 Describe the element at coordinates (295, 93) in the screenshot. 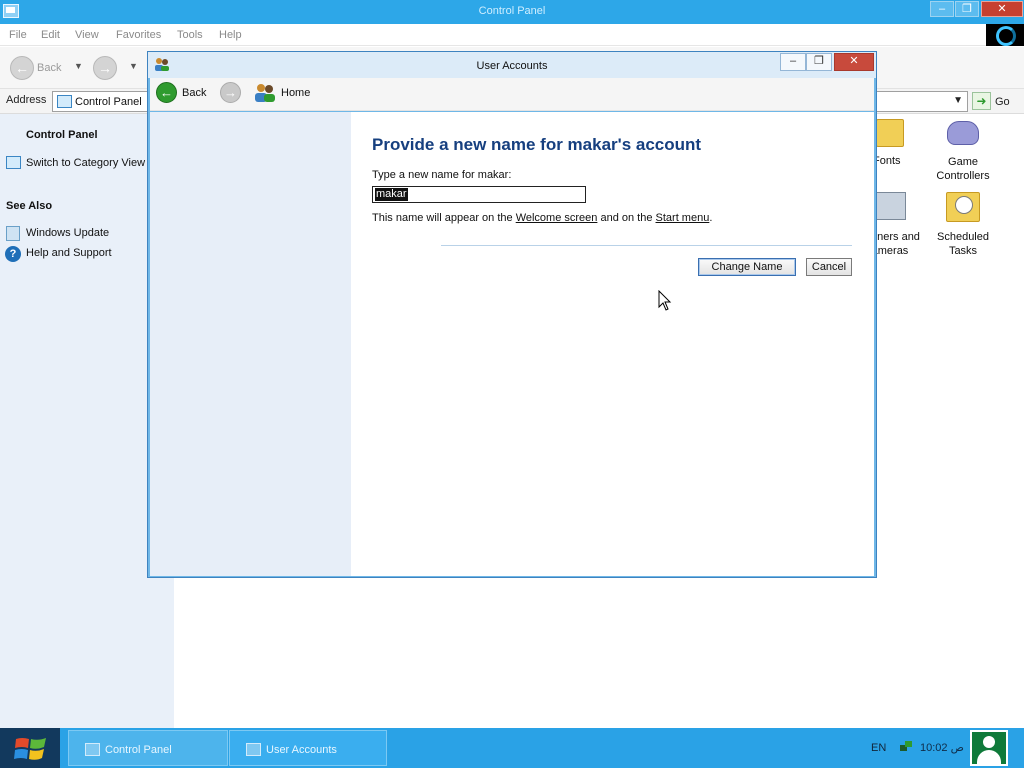

I see `home-button-label: Home` at that location.